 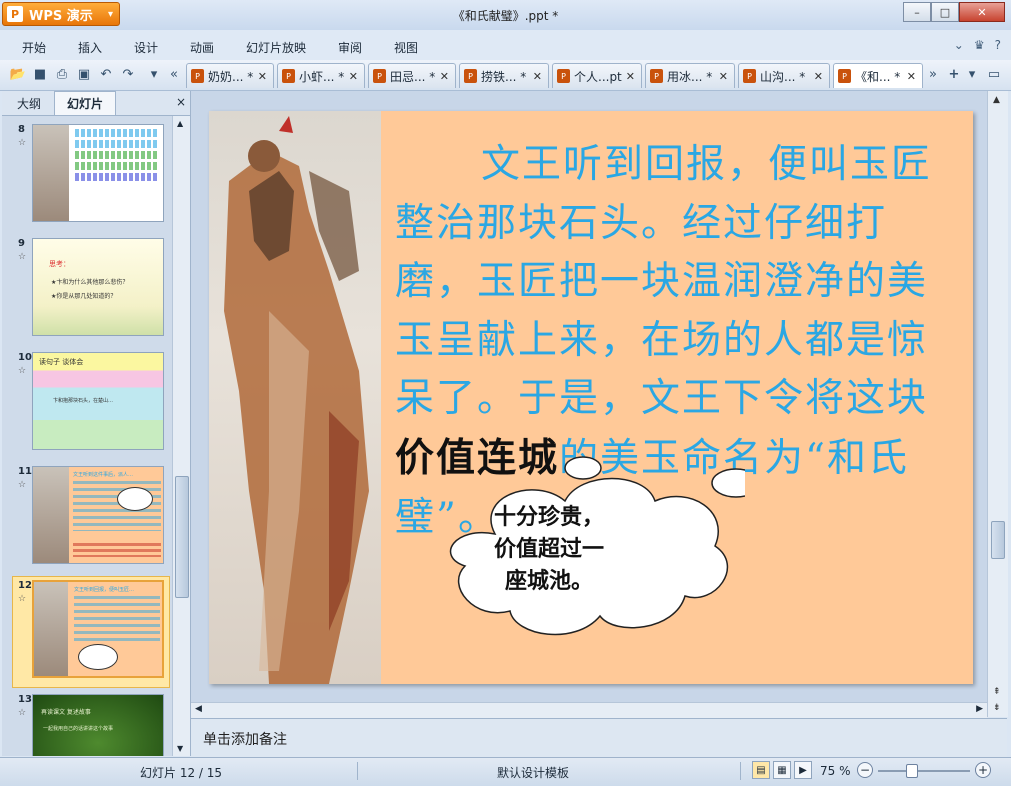 What do you see at coordinates (51, 629) in the screenshot?
I see `warrior-image` at bounding box center [51, 629].